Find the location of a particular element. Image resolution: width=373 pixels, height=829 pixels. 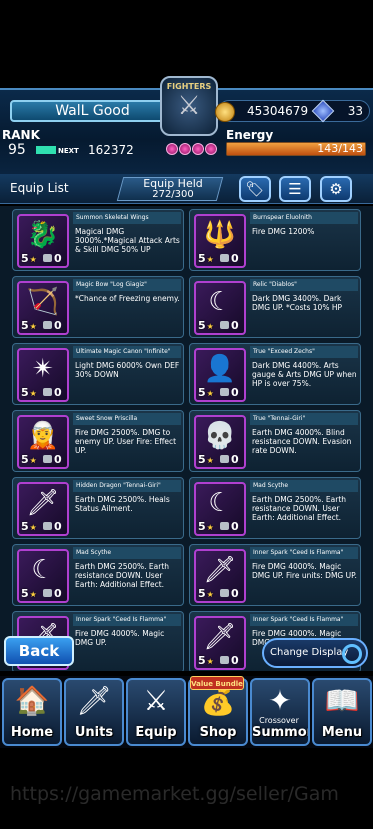

equip-list-title: Equip List is located at coordinates (39, 188).